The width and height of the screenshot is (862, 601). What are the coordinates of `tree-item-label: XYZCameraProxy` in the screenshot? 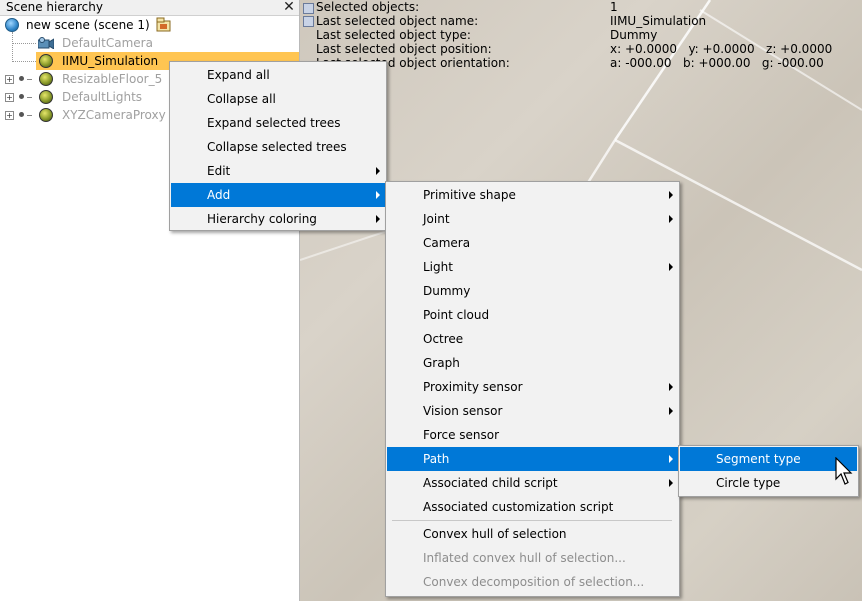 It's located at (114, 115).